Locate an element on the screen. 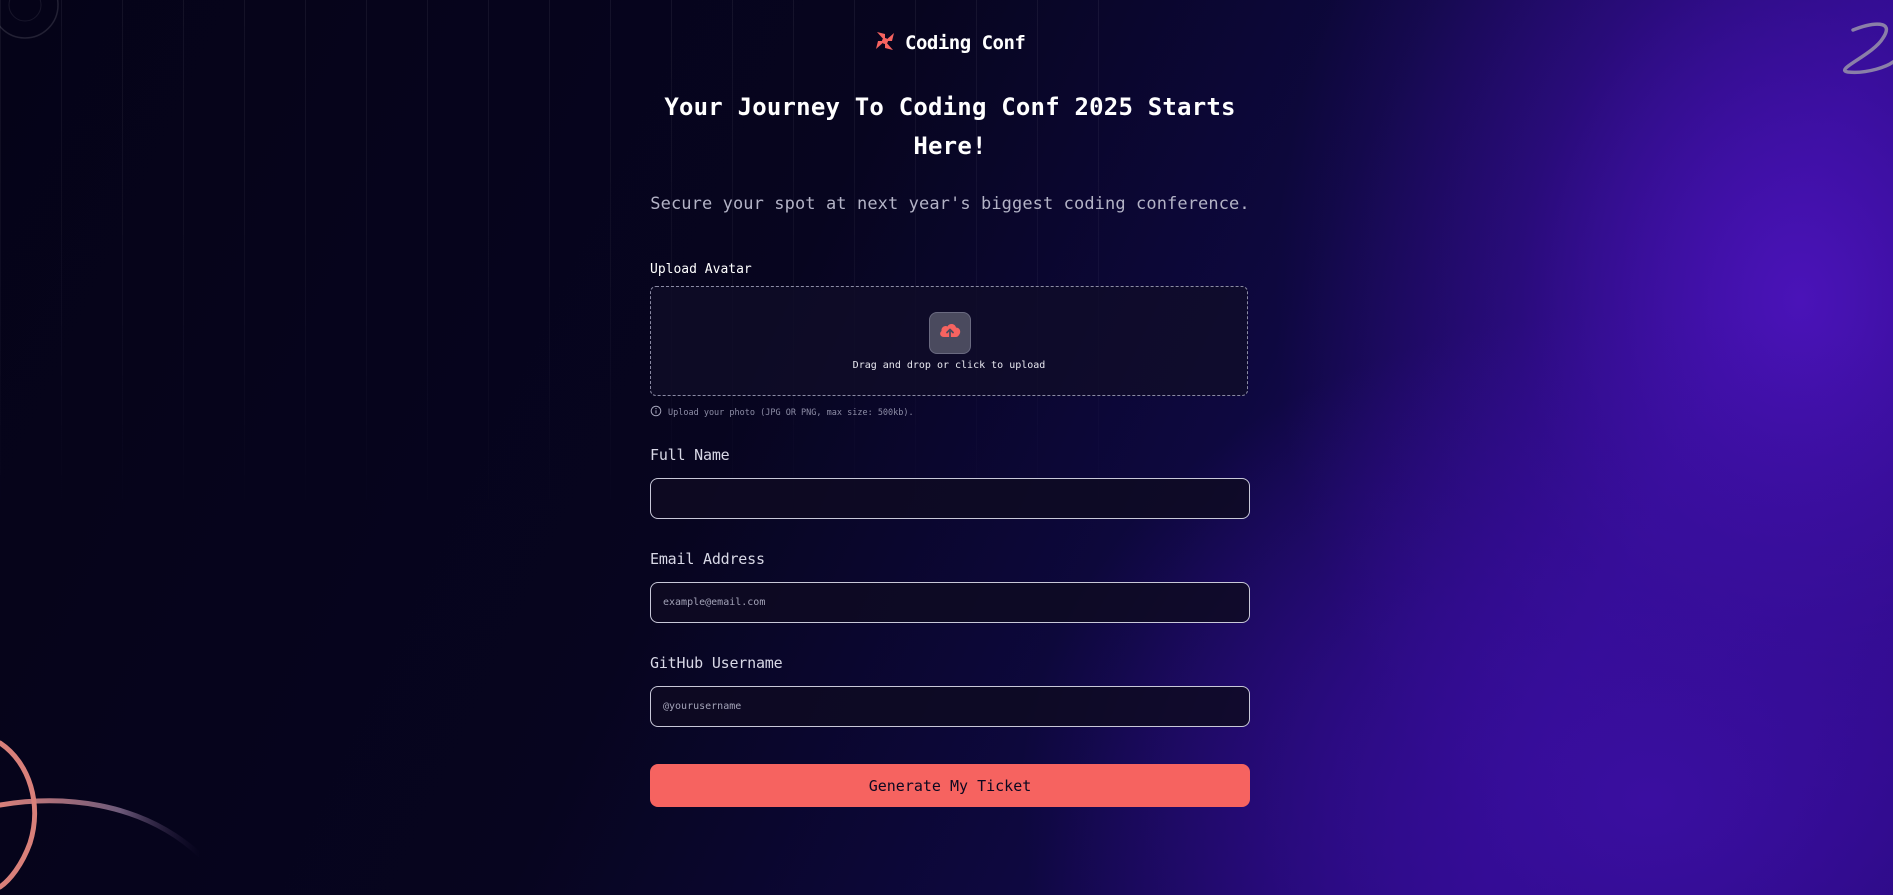 The height and width of the screenshot is (895, 1893). brand-name: Coding Conf is located at coordinates (965, 43).